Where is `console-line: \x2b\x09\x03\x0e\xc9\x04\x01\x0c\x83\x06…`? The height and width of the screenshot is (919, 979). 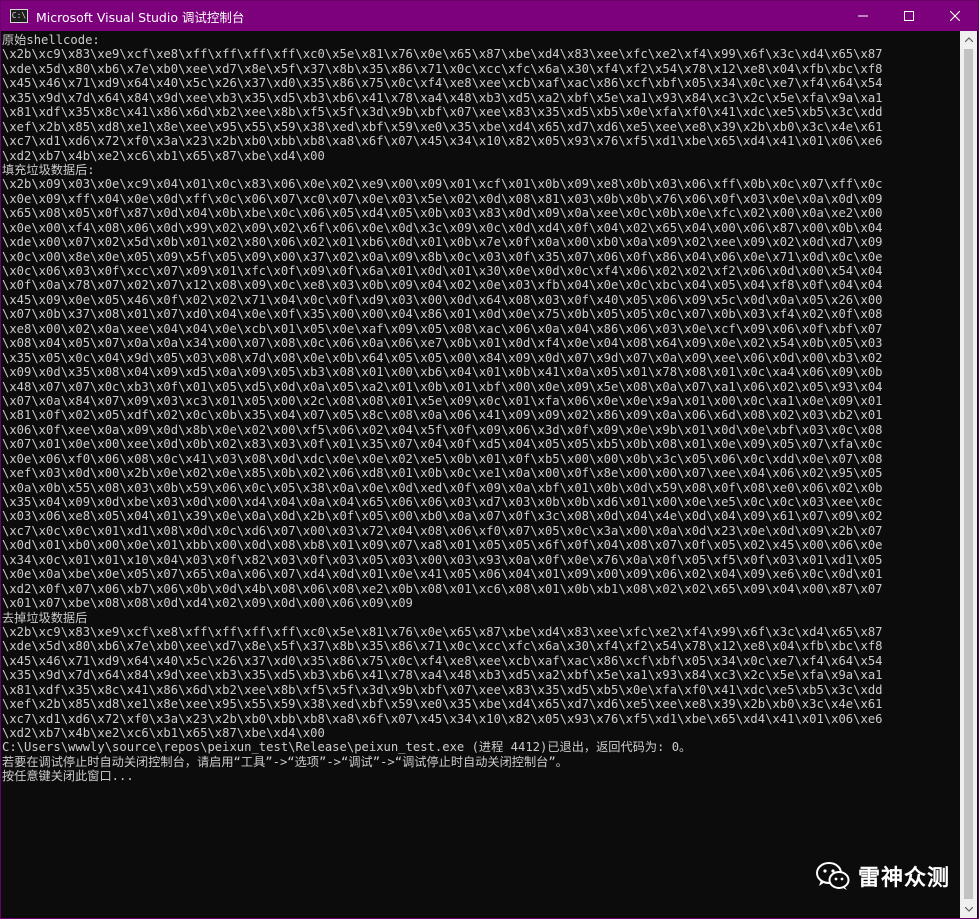
console-line: \x2b\x09\x03\x0e\xc9\x04\x01\x0c\x83\x06… is located at coordinates (442, 184).